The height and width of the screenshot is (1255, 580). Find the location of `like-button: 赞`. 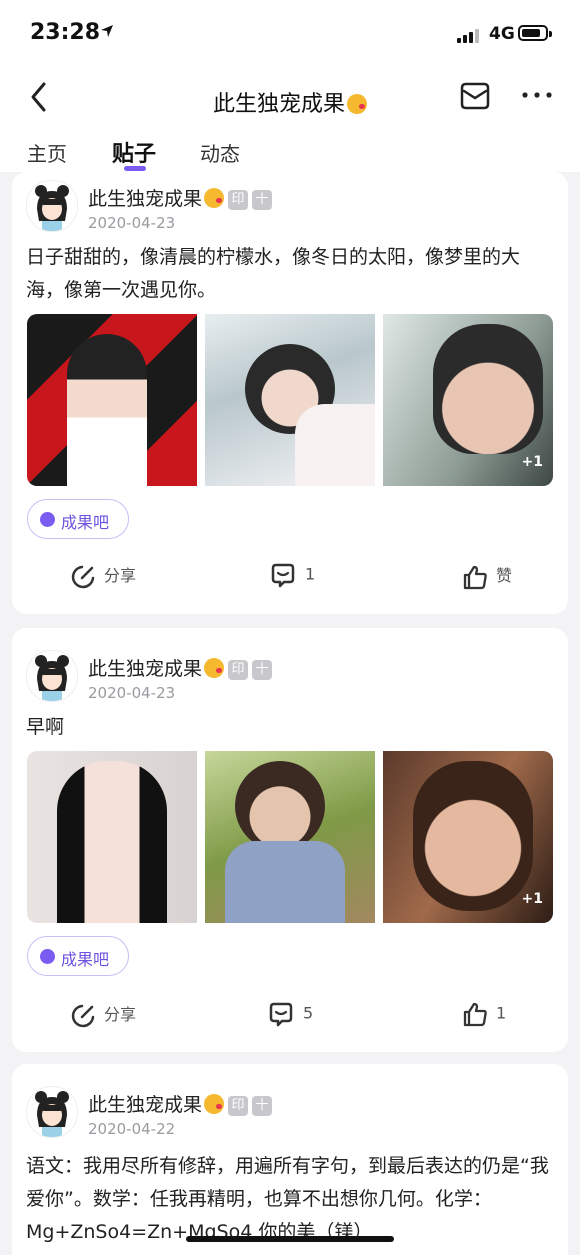

like-button: 赞 is located at coordinates (487, 576).